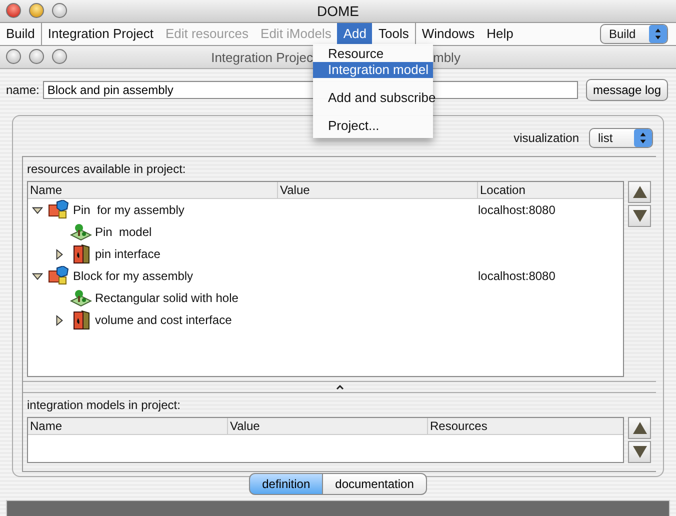  Describe the element at coordinates (128, 210) in the screenshot. I see `tree-item: Pin for my assembly` at that location.